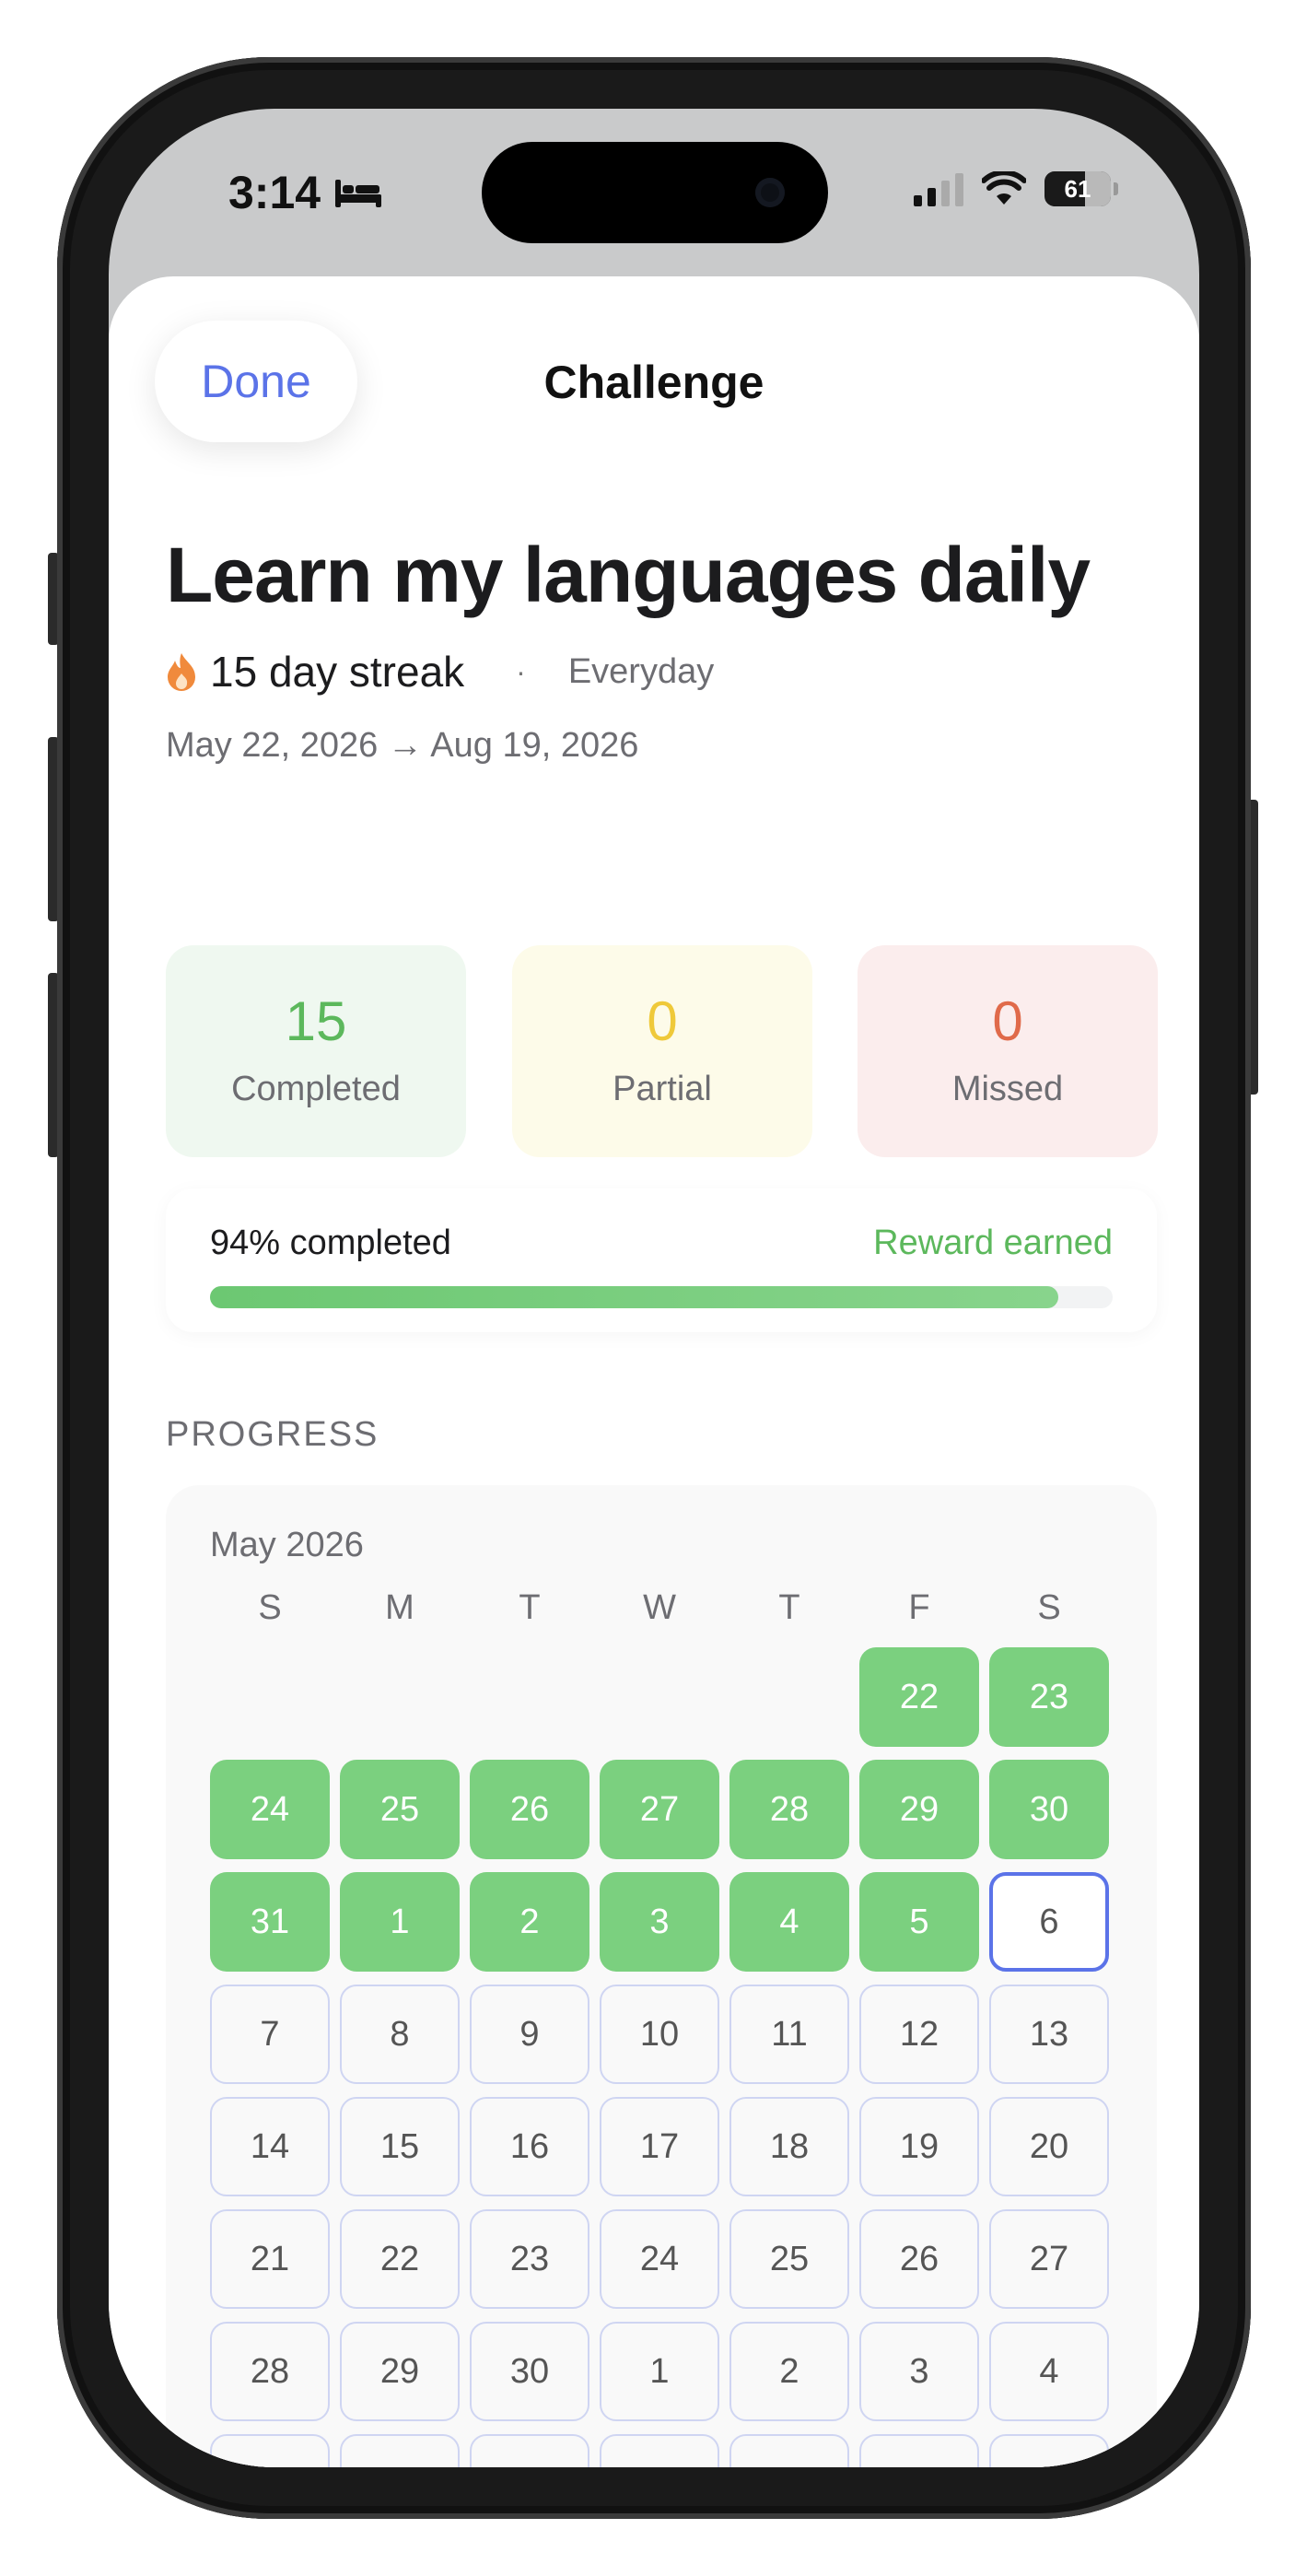 The image size is (1307, 2576). What do you see at coordinates (275, 192) in the screenshot?
I see `status-time-text: 3:14` at bounding box center [275, 192].